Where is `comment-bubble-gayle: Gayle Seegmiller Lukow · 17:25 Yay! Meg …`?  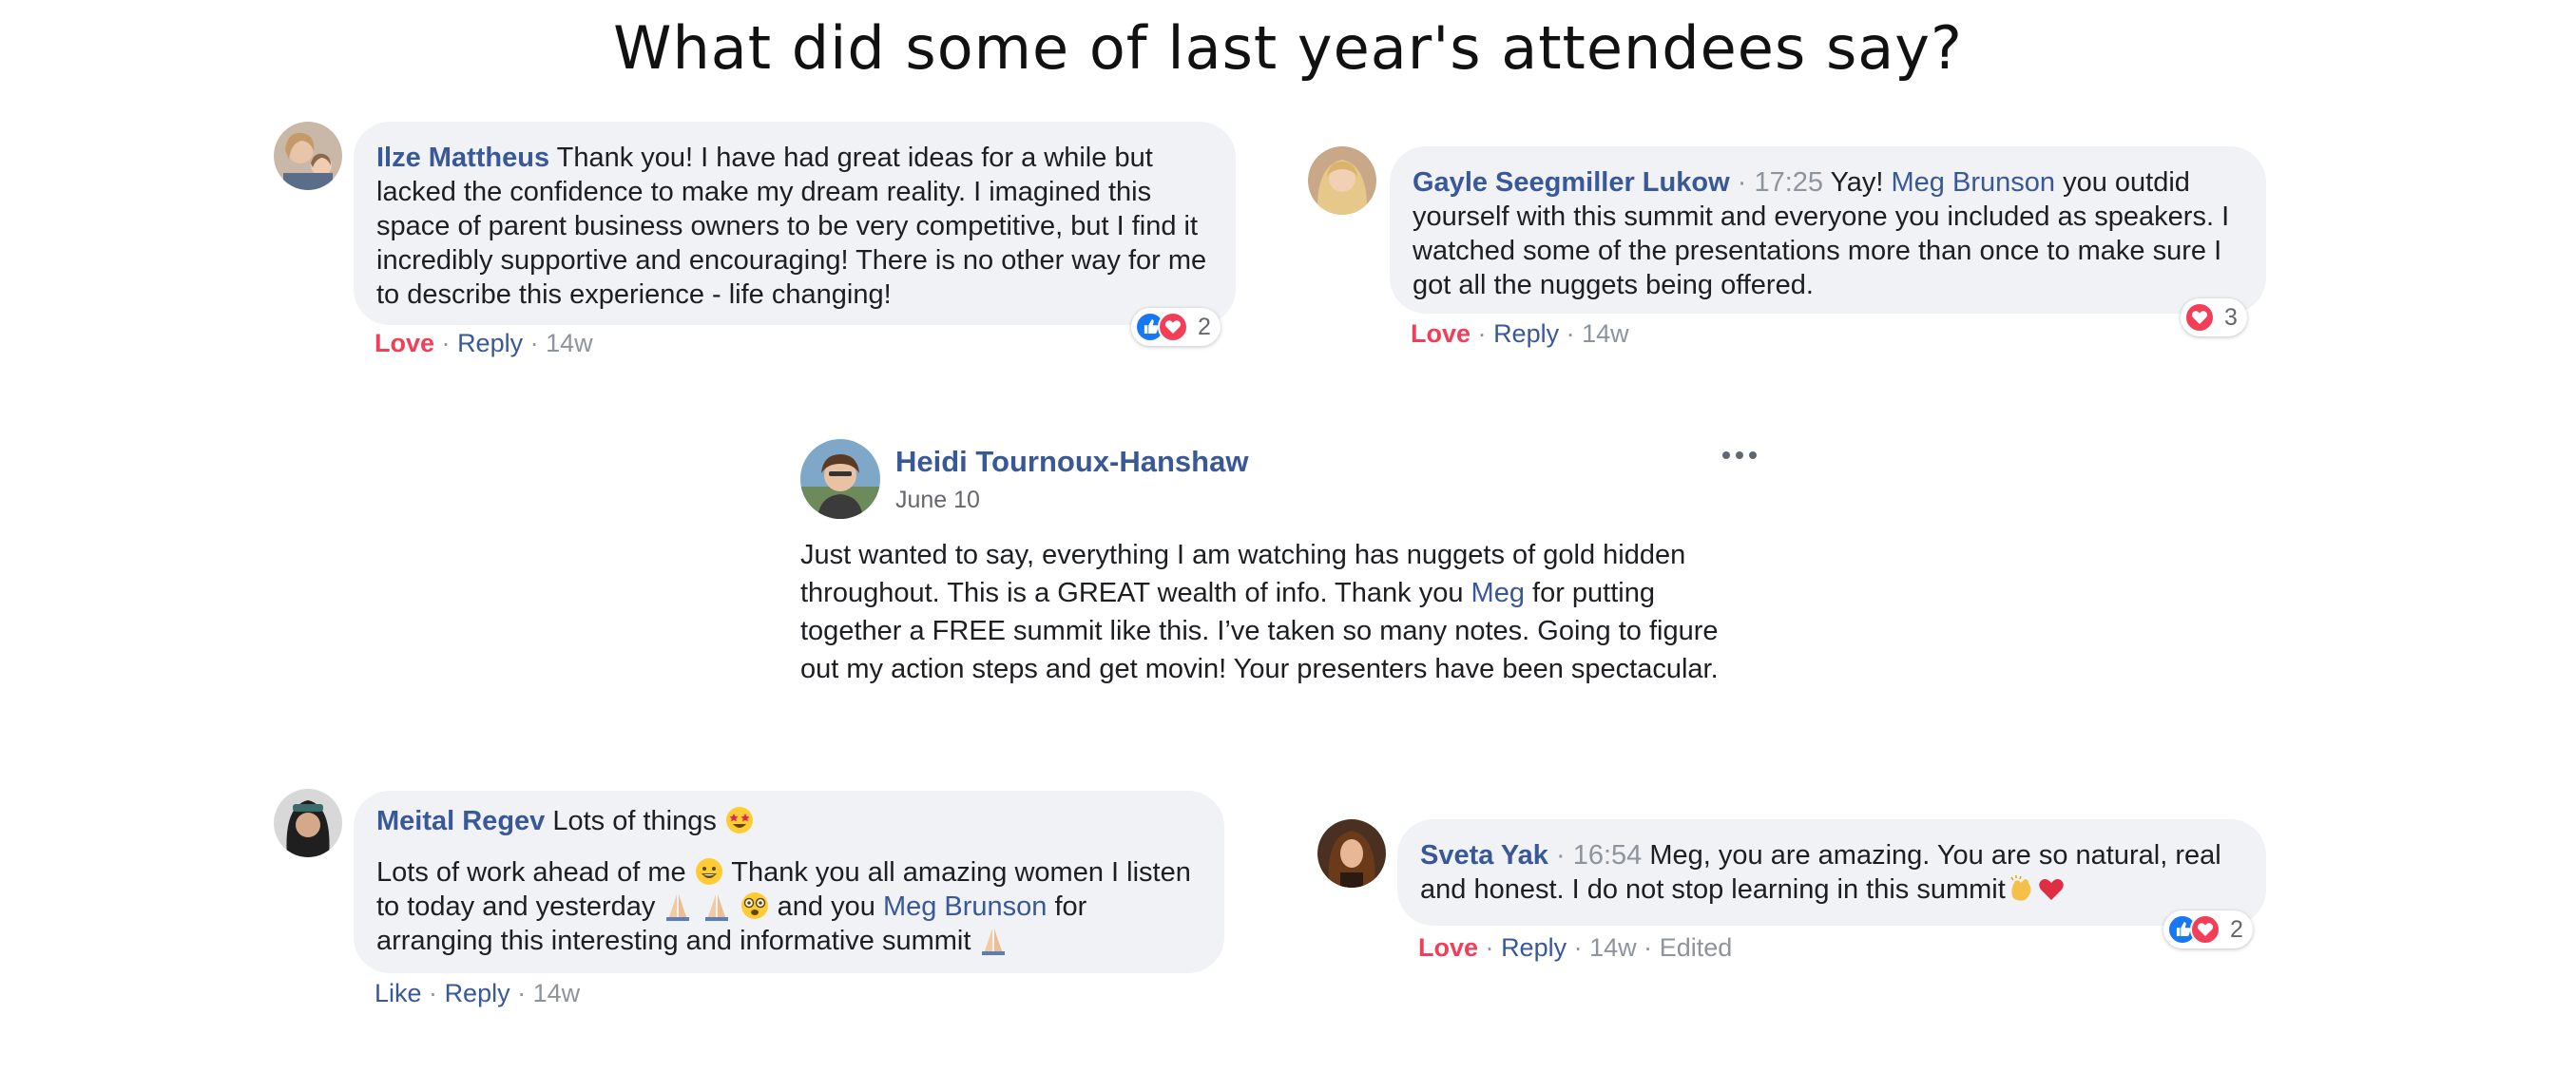
comment-bubble-gayle: Gayle Seegmiller Lukow · 17:25 Yay! Meg … is located at coordinates (1828, 230).